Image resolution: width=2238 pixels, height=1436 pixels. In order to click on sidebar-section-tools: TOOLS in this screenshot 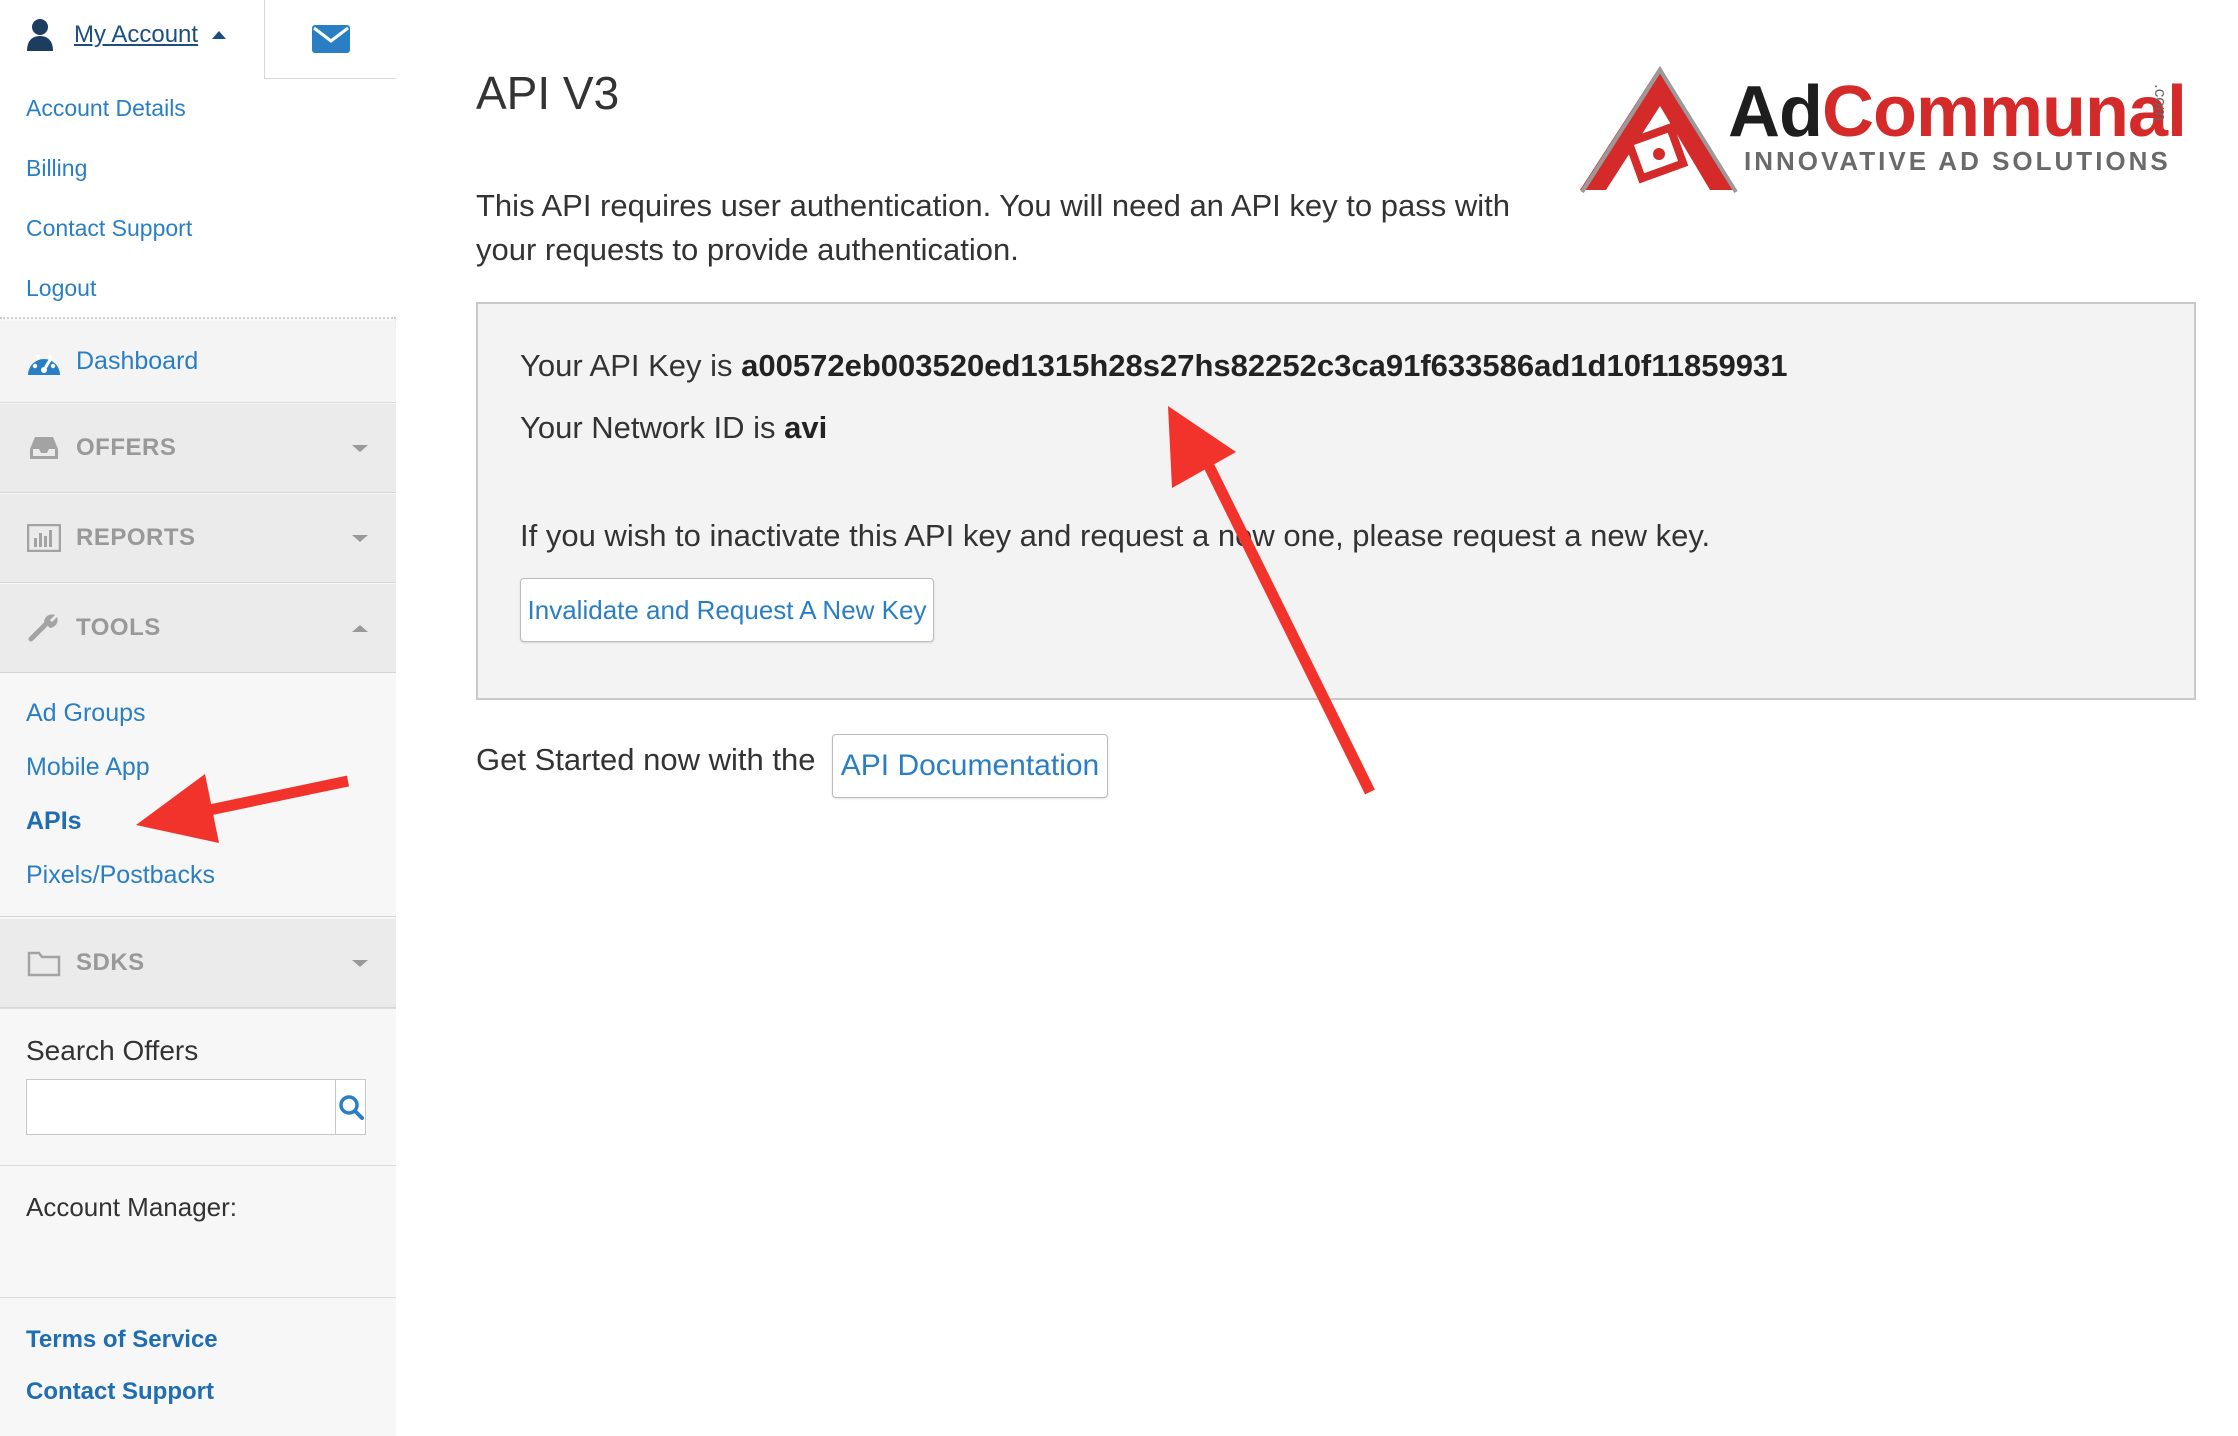, I will do `click(198, 628)`.